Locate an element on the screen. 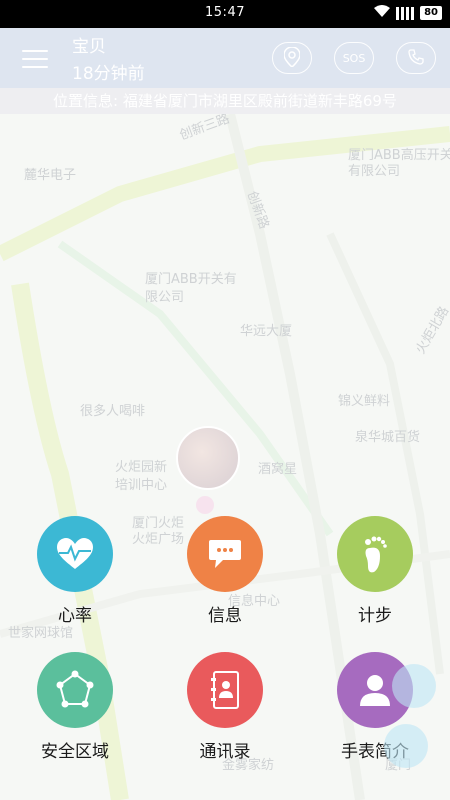 The width and height of the screenshot is (450, 800). phone-icon is located at coordinates (416, 58).